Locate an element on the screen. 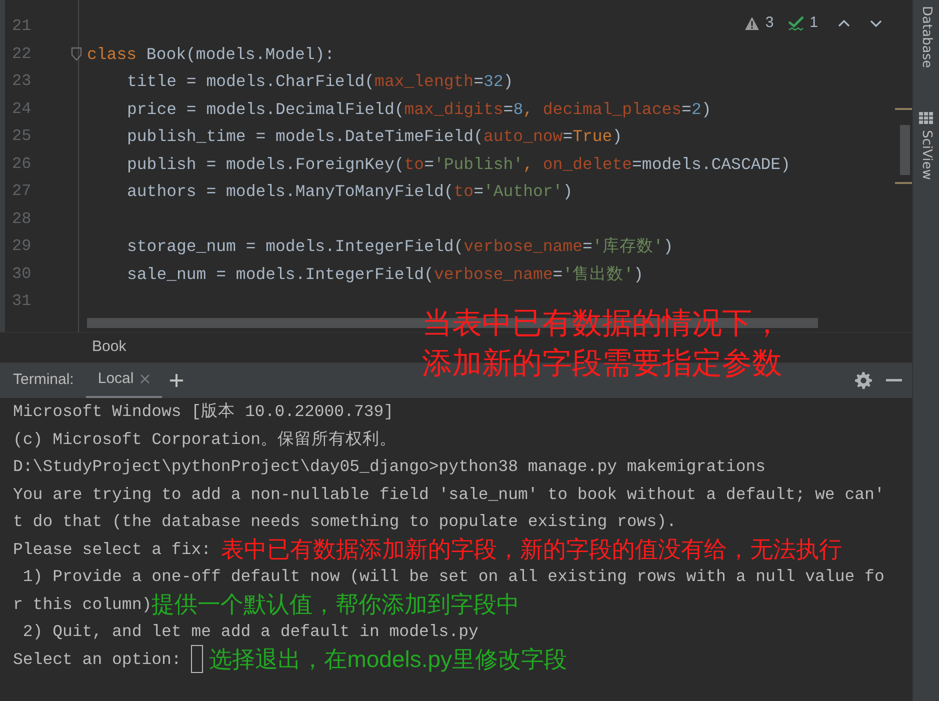 Image resolution: width=939 pixels, height=701 pixels. code-line: publish = models.ForeignKey(to='Publish', on_delete=models.CASCADE) is located at coordinates (458, 165).